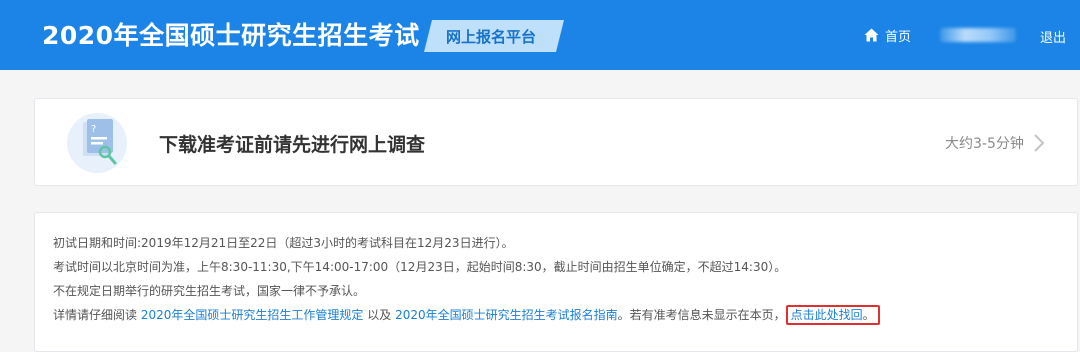 The width and height of the screenshot is (1080, 352). I want to click on home-icon, so click(871, 35).